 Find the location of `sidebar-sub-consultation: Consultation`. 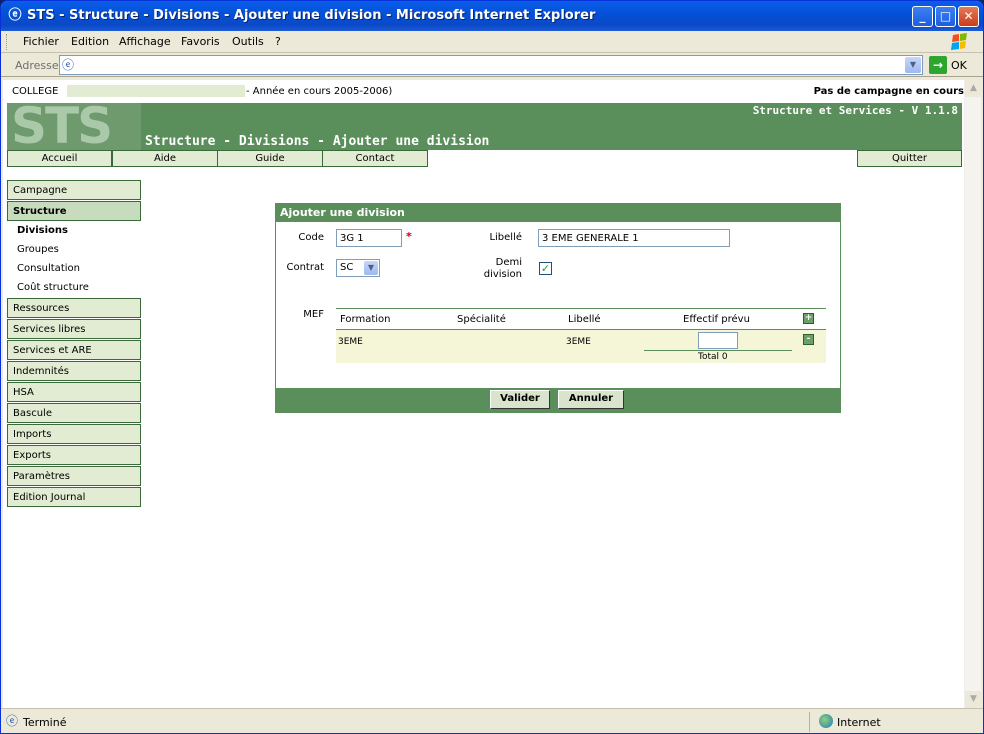

sidebar-sub-consultation: Consultation is located at coordinates (48, 268).